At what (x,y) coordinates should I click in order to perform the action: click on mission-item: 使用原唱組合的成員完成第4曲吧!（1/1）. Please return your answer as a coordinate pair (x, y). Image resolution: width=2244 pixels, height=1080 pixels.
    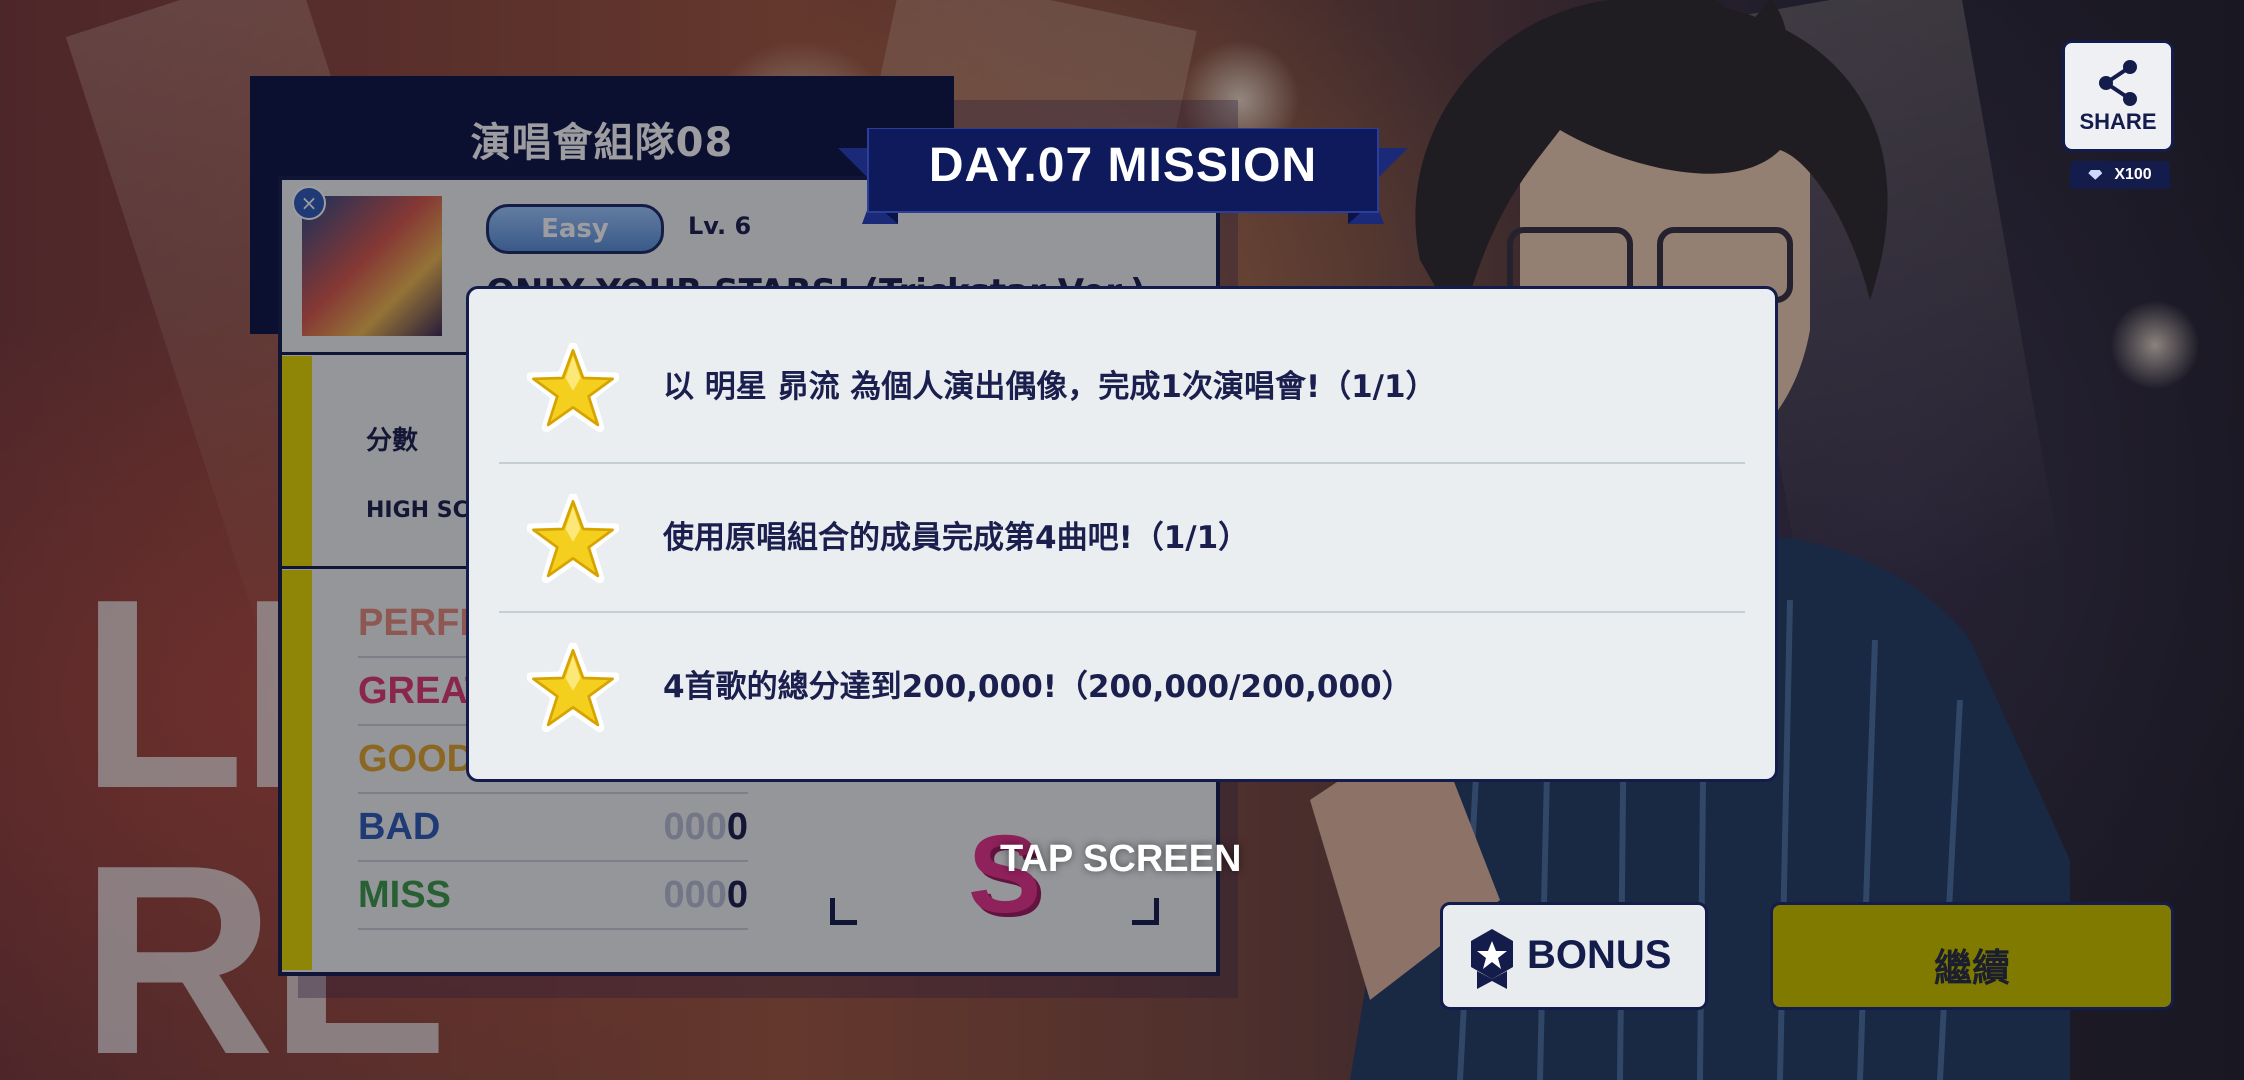
    Looking at the image, I should click on (1122, 537).